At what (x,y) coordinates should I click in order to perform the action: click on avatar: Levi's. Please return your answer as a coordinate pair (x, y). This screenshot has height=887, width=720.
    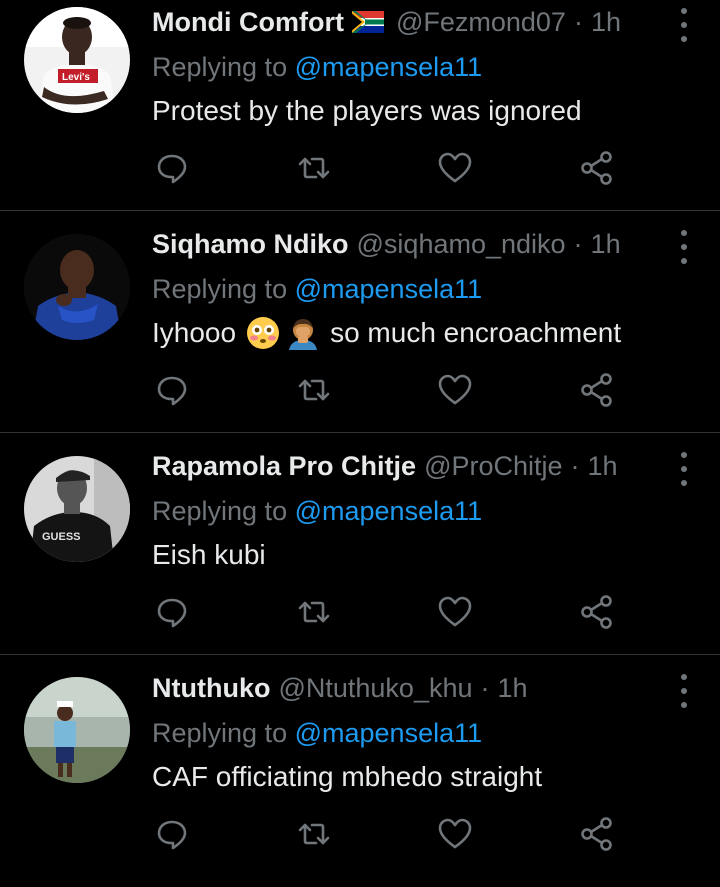
    Looking at the image, I should click on (77, 60).